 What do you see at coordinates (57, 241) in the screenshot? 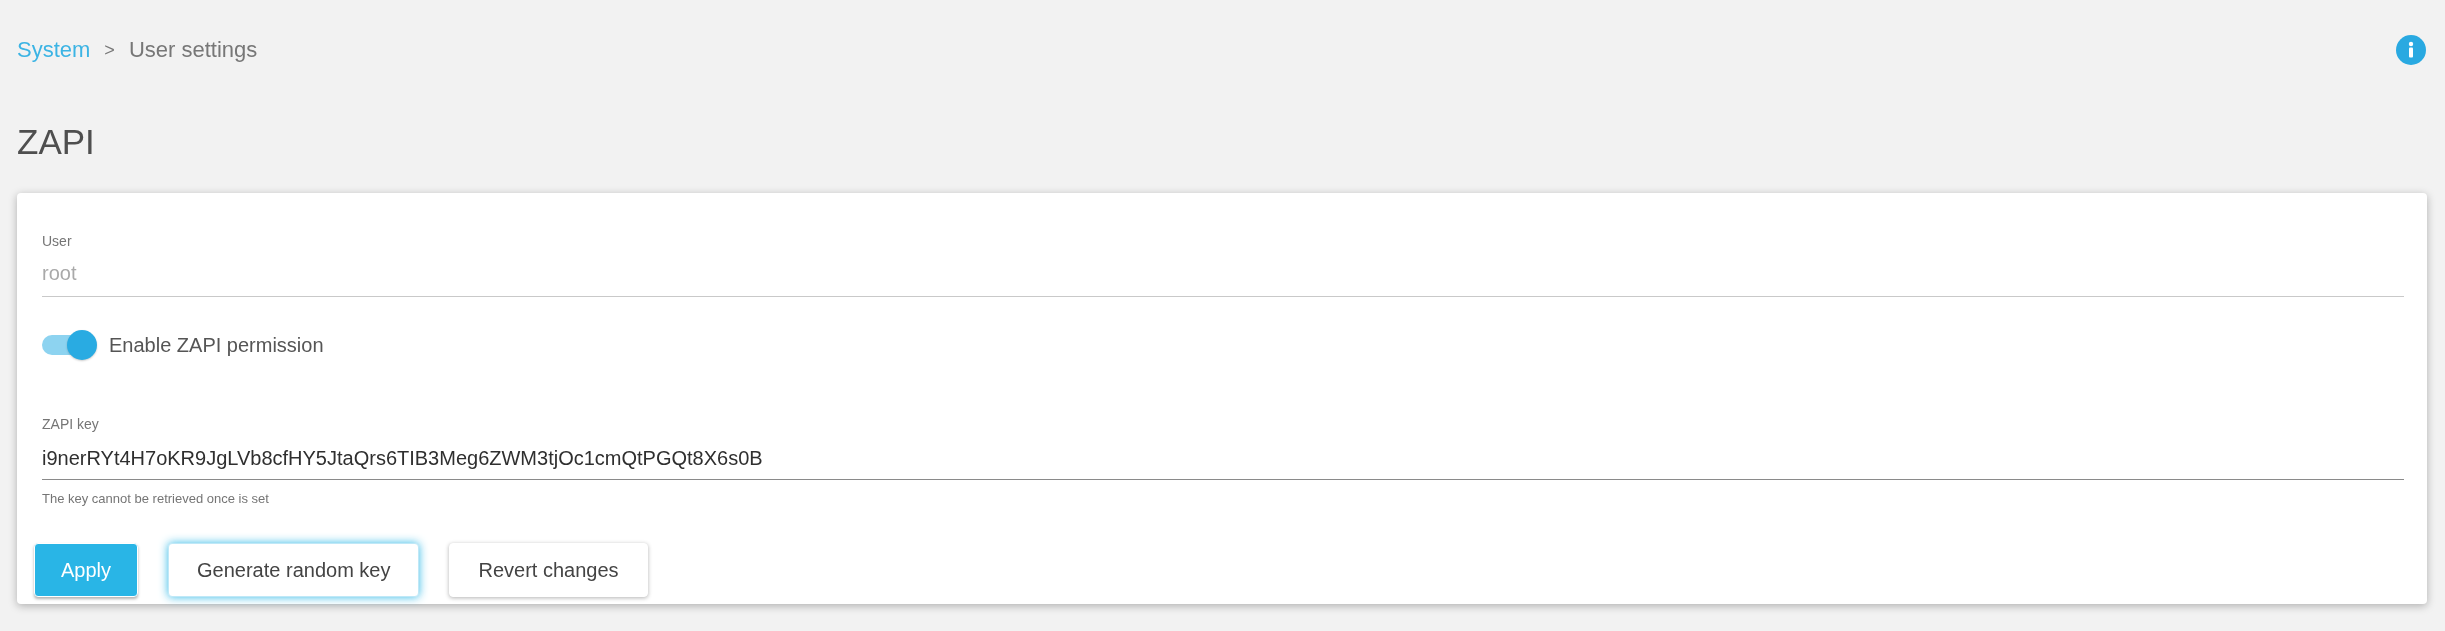
I see `field-label: User` at bounding box center [57, 241].